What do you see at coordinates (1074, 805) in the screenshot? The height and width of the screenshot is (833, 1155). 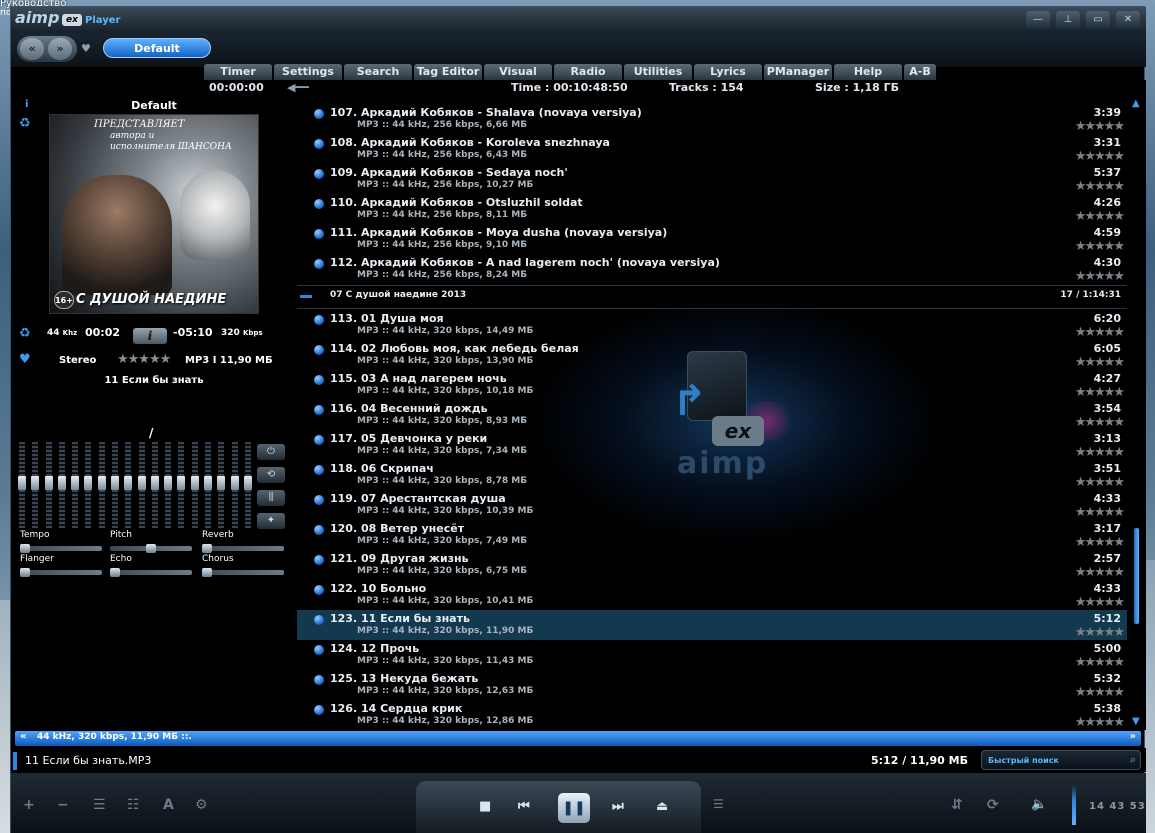 I see `volume-slider` at bounding box center [1074, 805].